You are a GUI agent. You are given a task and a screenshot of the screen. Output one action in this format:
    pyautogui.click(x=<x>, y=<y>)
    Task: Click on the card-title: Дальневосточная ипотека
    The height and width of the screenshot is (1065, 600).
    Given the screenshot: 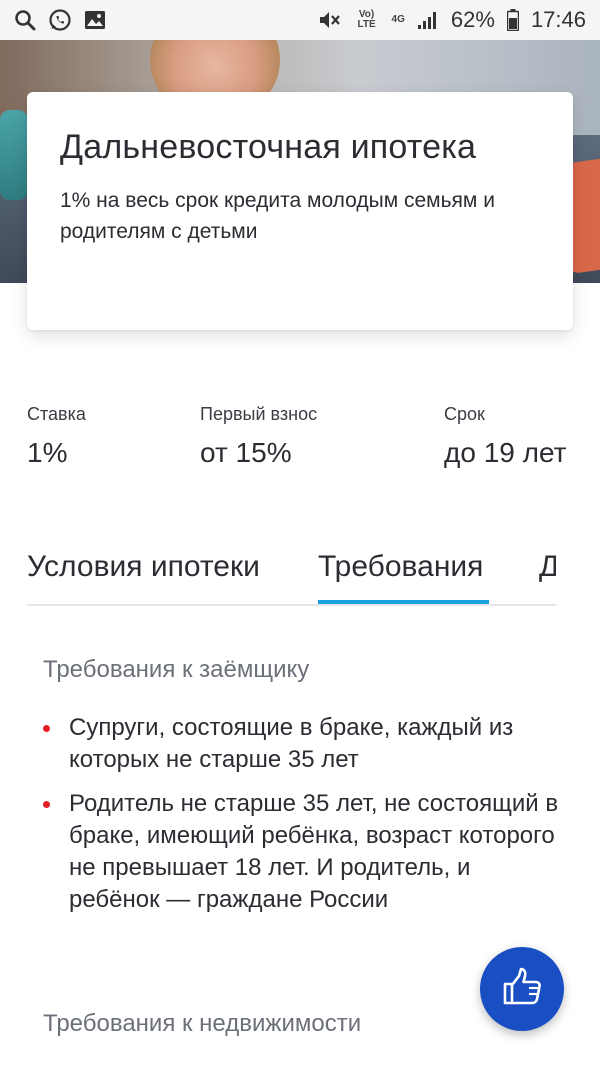 What is the action you would take?
    pyautogui.click(x=268, y=147)
    